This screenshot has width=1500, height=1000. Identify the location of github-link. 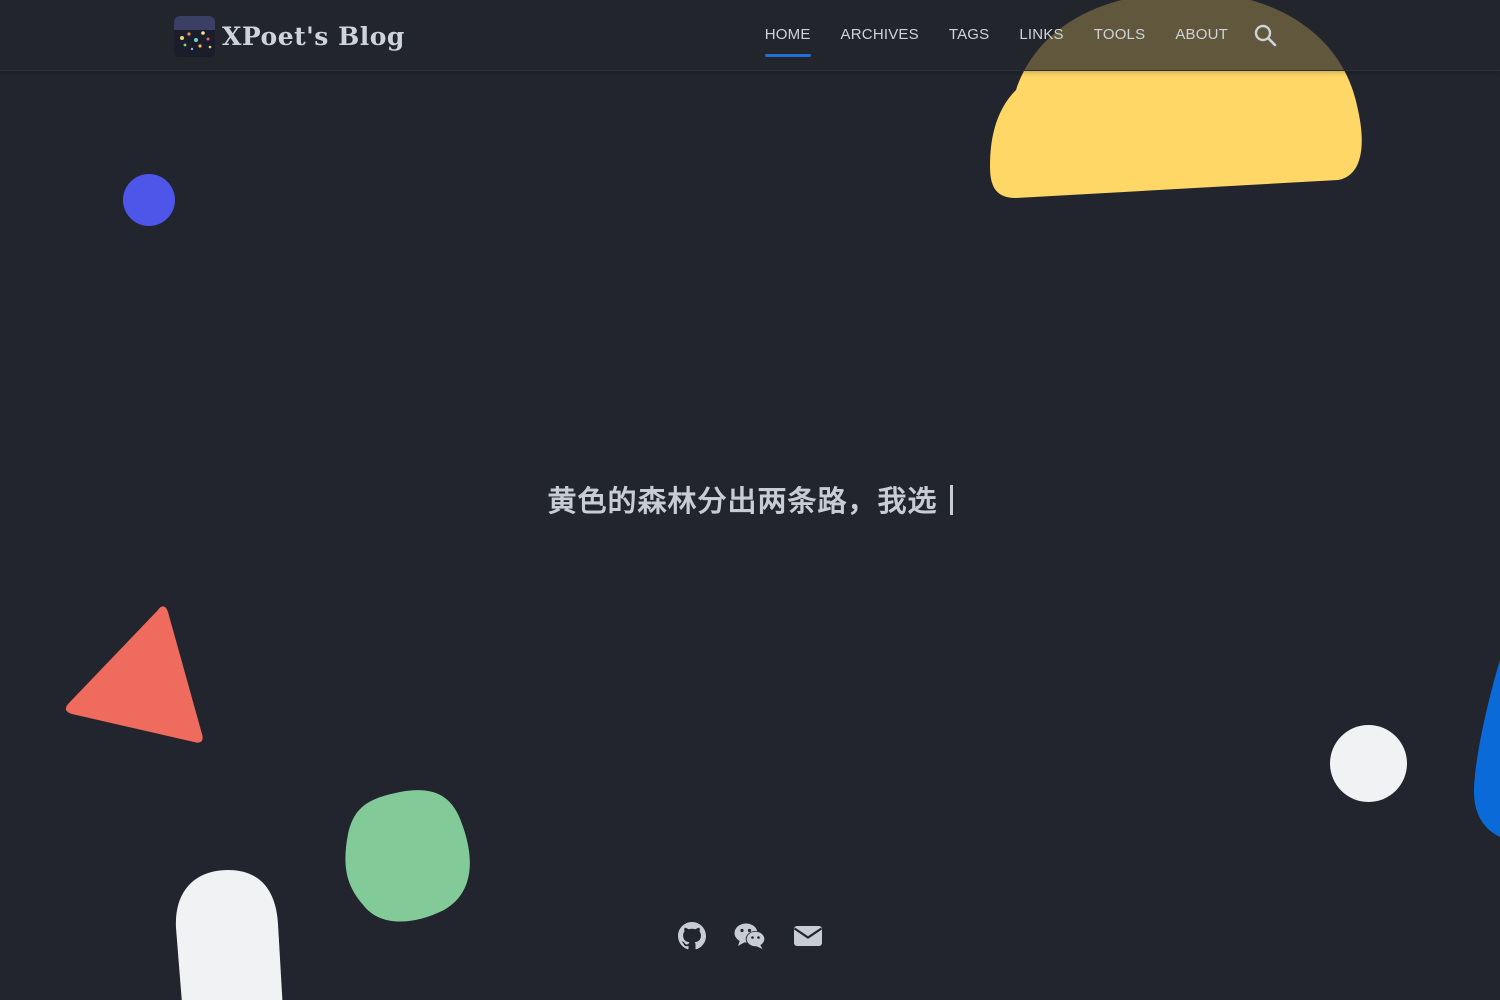
(692, 936).